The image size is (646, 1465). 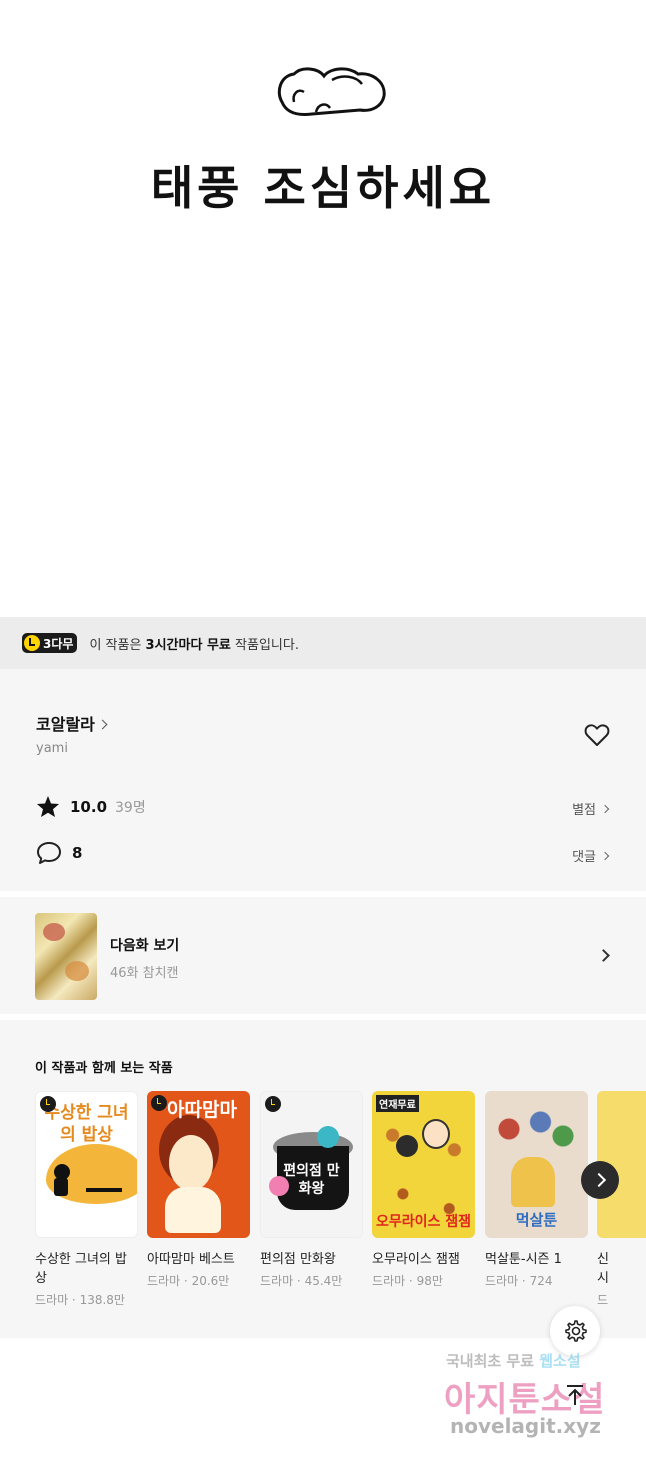 I want to click on watermark: 국내최초 무료 웹소설 아지툰소설 novelagit.xyz, so click(x=535, y=1398).